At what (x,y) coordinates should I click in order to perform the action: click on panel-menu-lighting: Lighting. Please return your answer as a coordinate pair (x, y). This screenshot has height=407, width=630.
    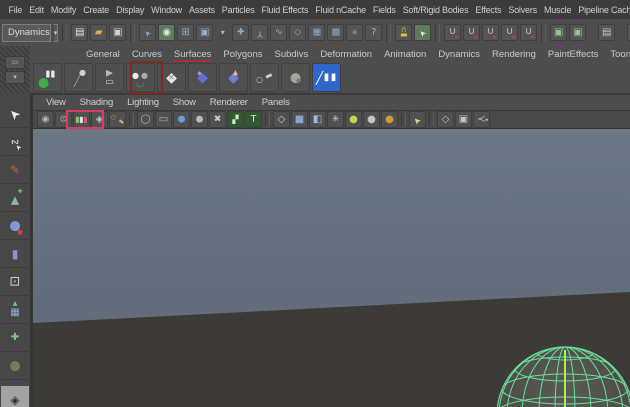
    Looking at the image, I should click on (143, 102).